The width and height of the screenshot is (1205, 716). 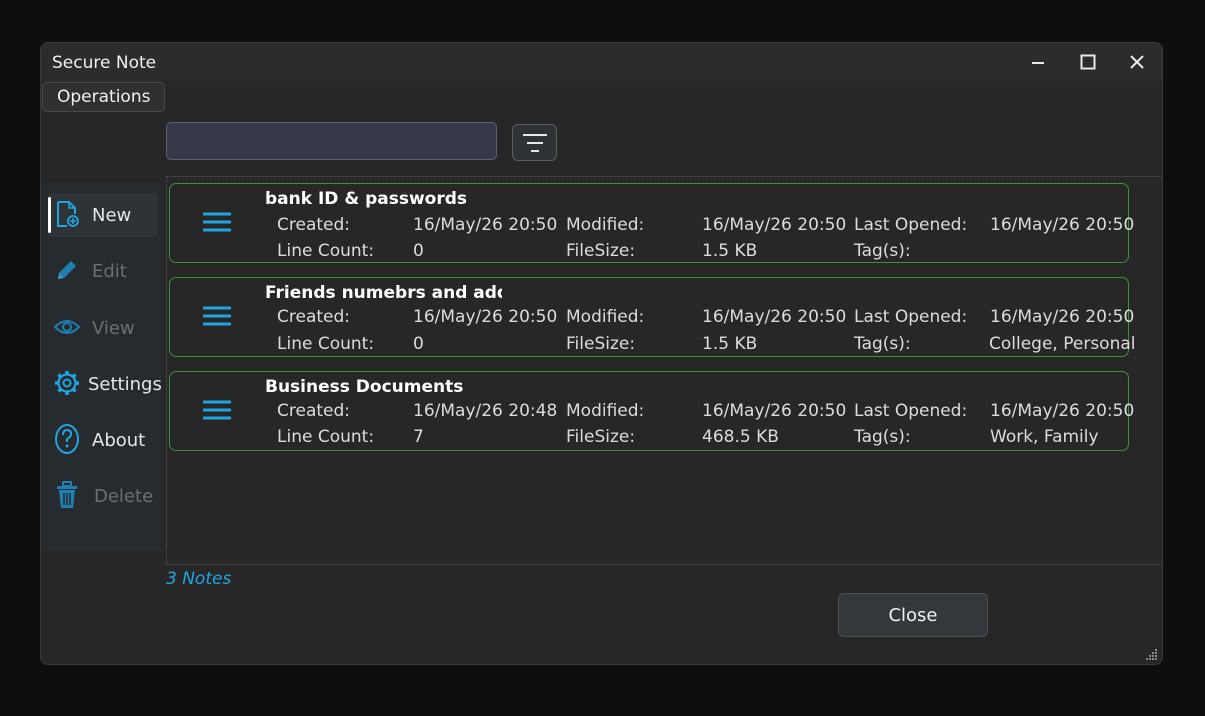 I want to click on filter-icon, so click(x=534, y=142).